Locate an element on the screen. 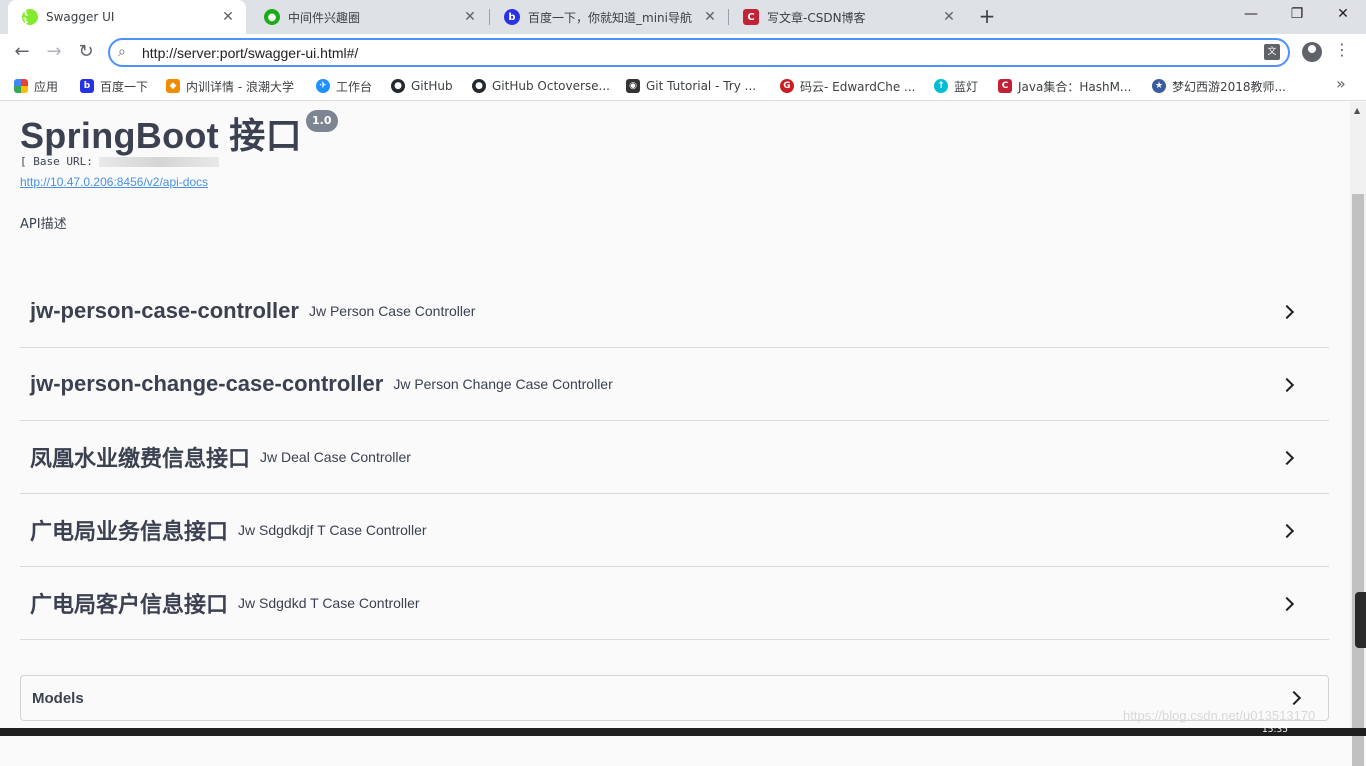  lantern-icon: ↑ is located at coordinates (941, 86).